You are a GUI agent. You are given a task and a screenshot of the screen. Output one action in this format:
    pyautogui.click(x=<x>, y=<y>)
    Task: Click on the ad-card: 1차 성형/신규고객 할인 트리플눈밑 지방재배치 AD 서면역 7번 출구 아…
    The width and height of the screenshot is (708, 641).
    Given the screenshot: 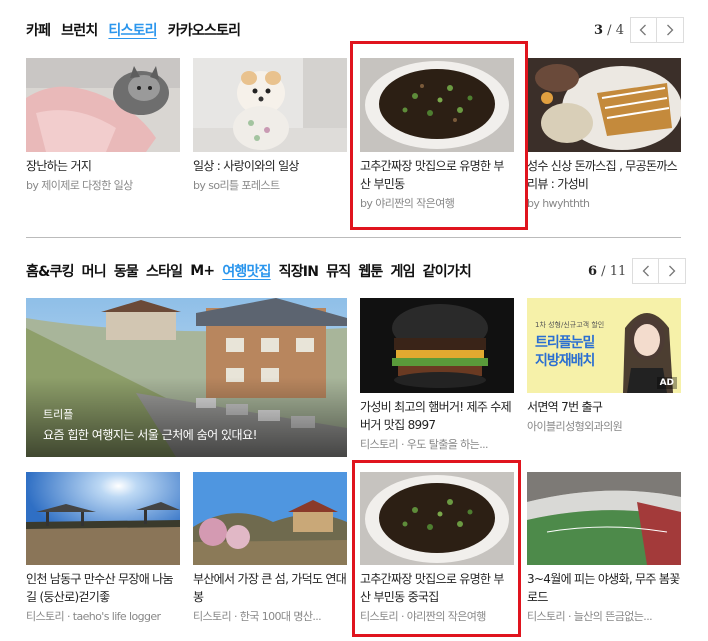 What is the action you would take?
    pyautogui.click(x=604, y=366)
    